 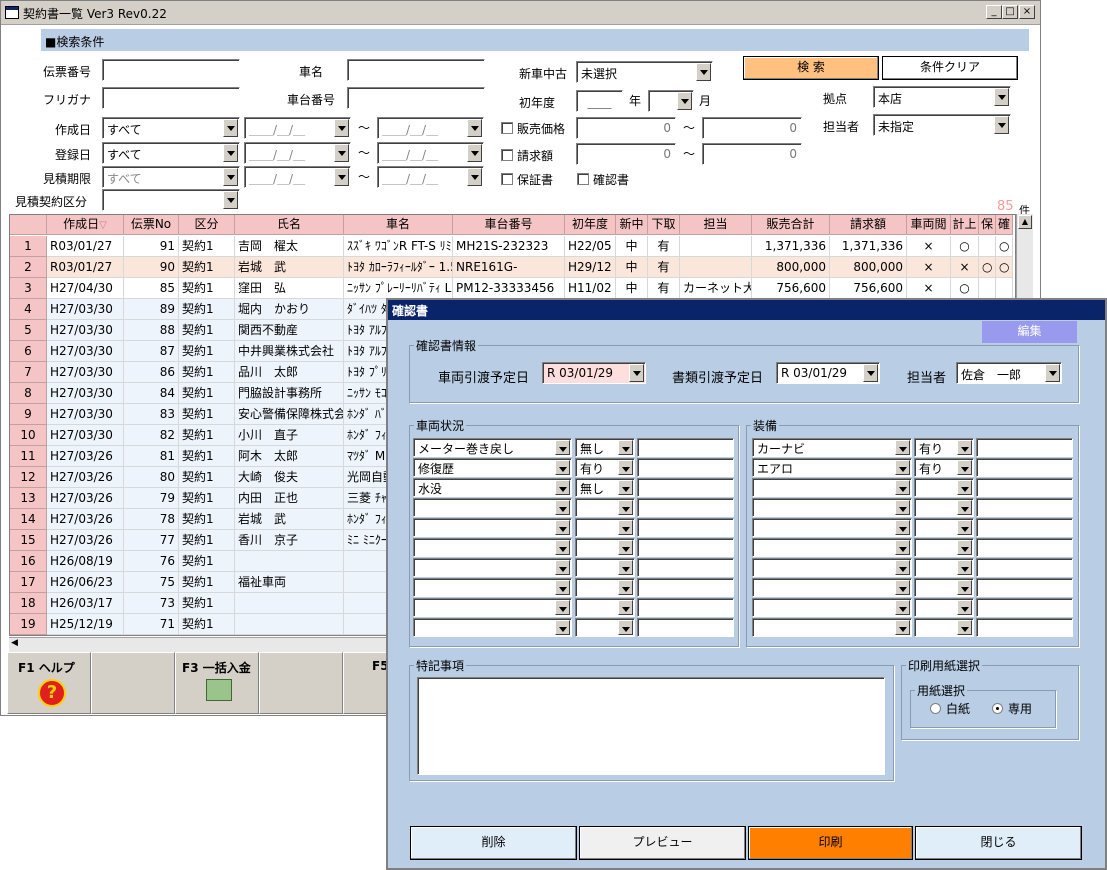 What do you see at coordinates (599, 101) in the screenshot?
I see `shonendo-input: ＿＿` at bounding box center [599, 101].